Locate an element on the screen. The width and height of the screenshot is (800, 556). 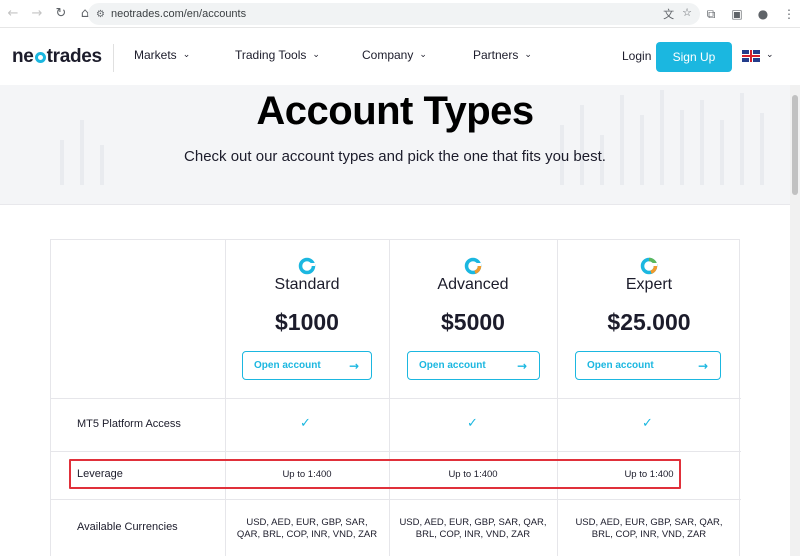
plan-price: $5000 is located at coordinates (473, 322).